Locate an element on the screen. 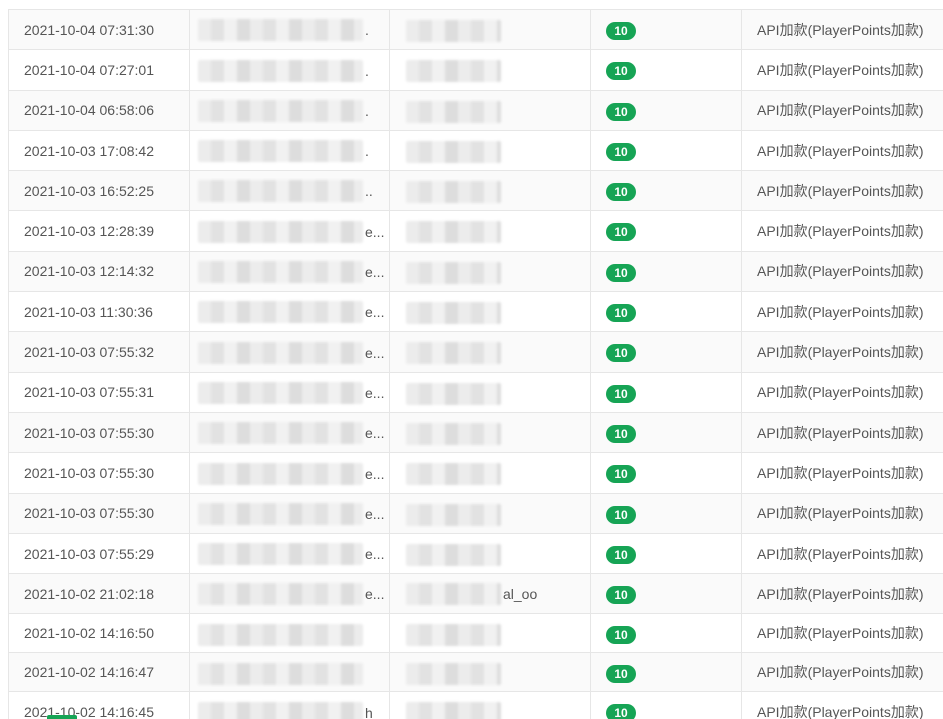  time-cell: 2021-10-03 17:08:42 is located at coordinates (99, 151).